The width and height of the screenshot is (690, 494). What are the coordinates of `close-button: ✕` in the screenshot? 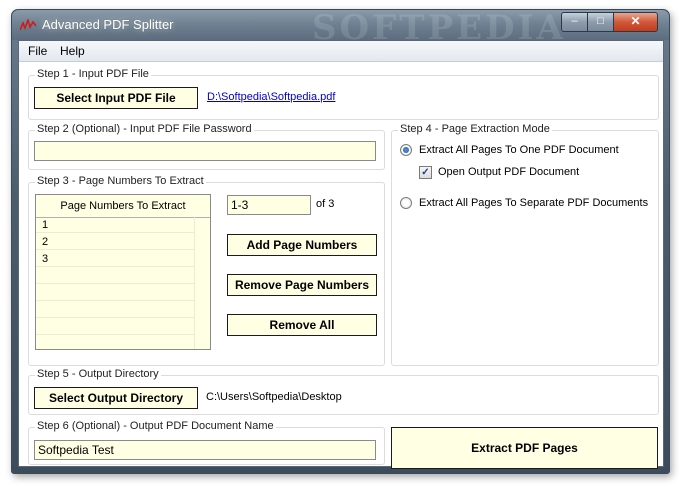 It's located at (635, 22).